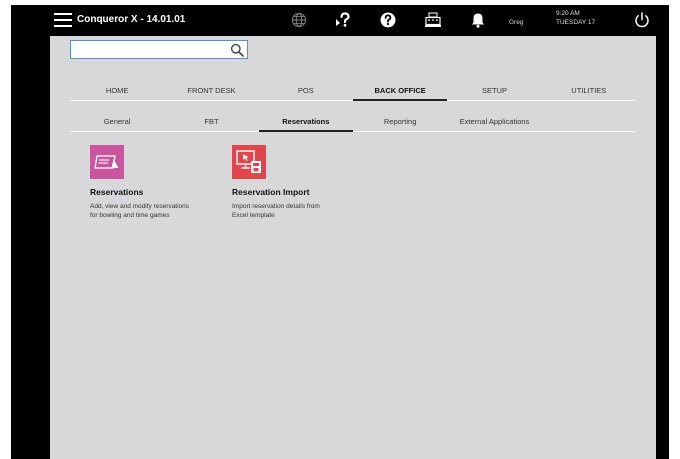 Image resolution: width=680 pixels, height=459 pixels. What do you see at coordinates (130, 215) in the screenshot?
I see `tile-description-line: for bowling and time games` at bounding box center [130, 215].